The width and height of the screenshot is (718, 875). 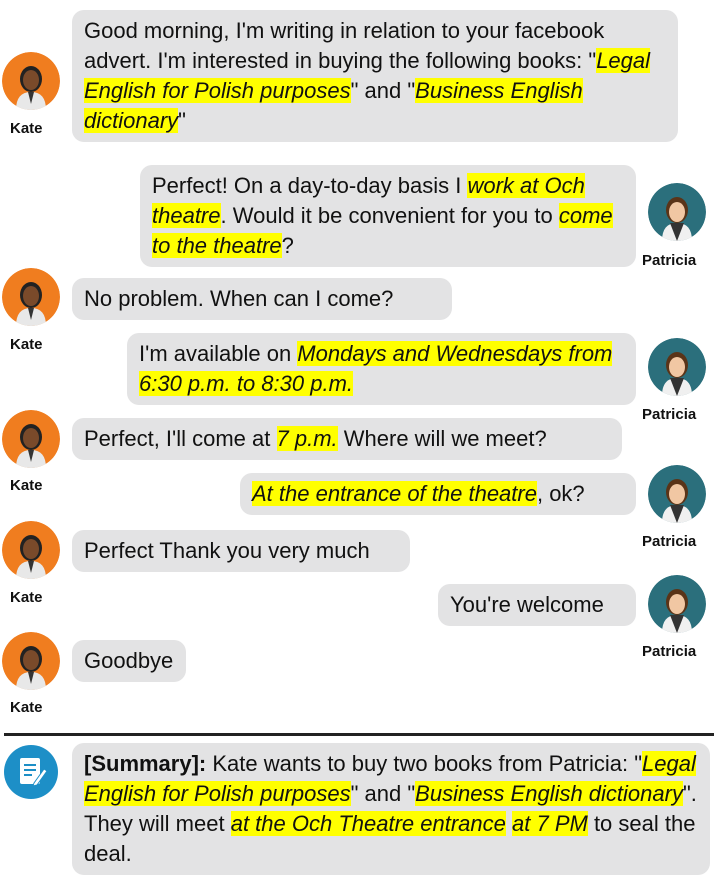 What do you see at coordinates (180, 438) in the screenshot?
I see `message-text: Perfect, I'll come at` at bounding box center [180, 438].